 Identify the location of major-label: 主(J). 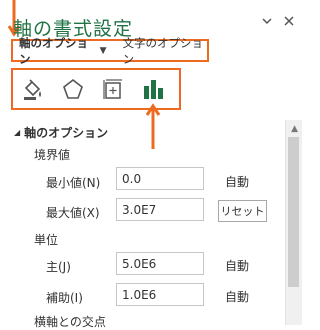
(58, 267).